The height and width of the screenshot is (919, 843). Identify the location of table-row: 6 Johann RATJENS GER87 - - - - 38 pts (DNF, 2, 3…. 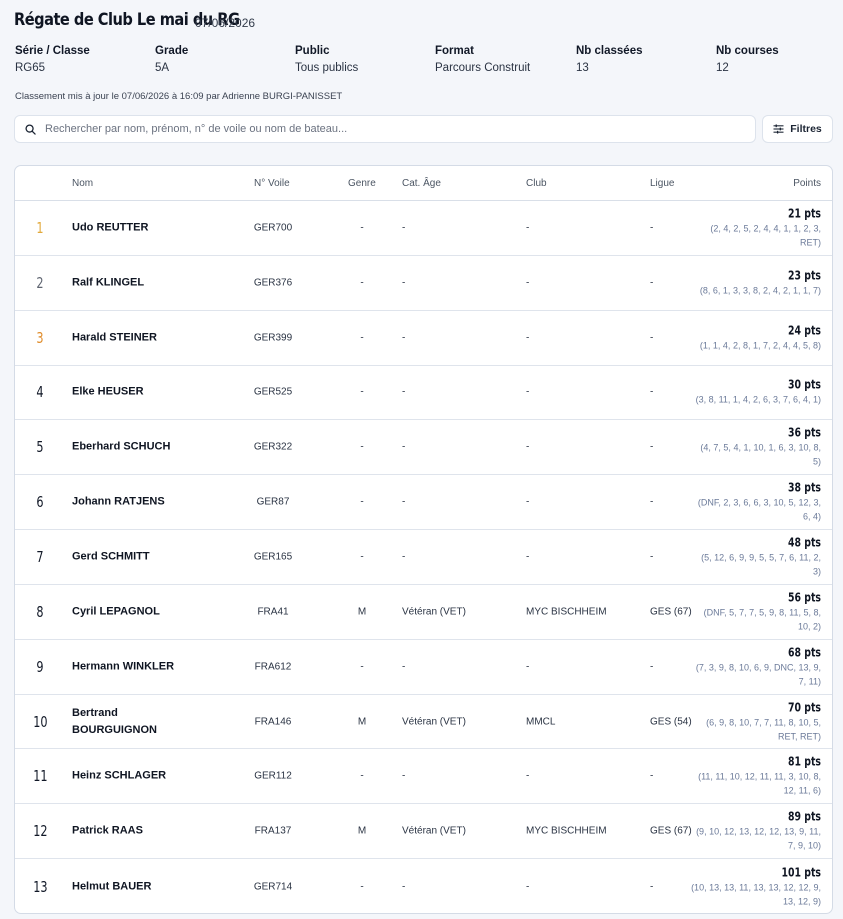
(423, 503).